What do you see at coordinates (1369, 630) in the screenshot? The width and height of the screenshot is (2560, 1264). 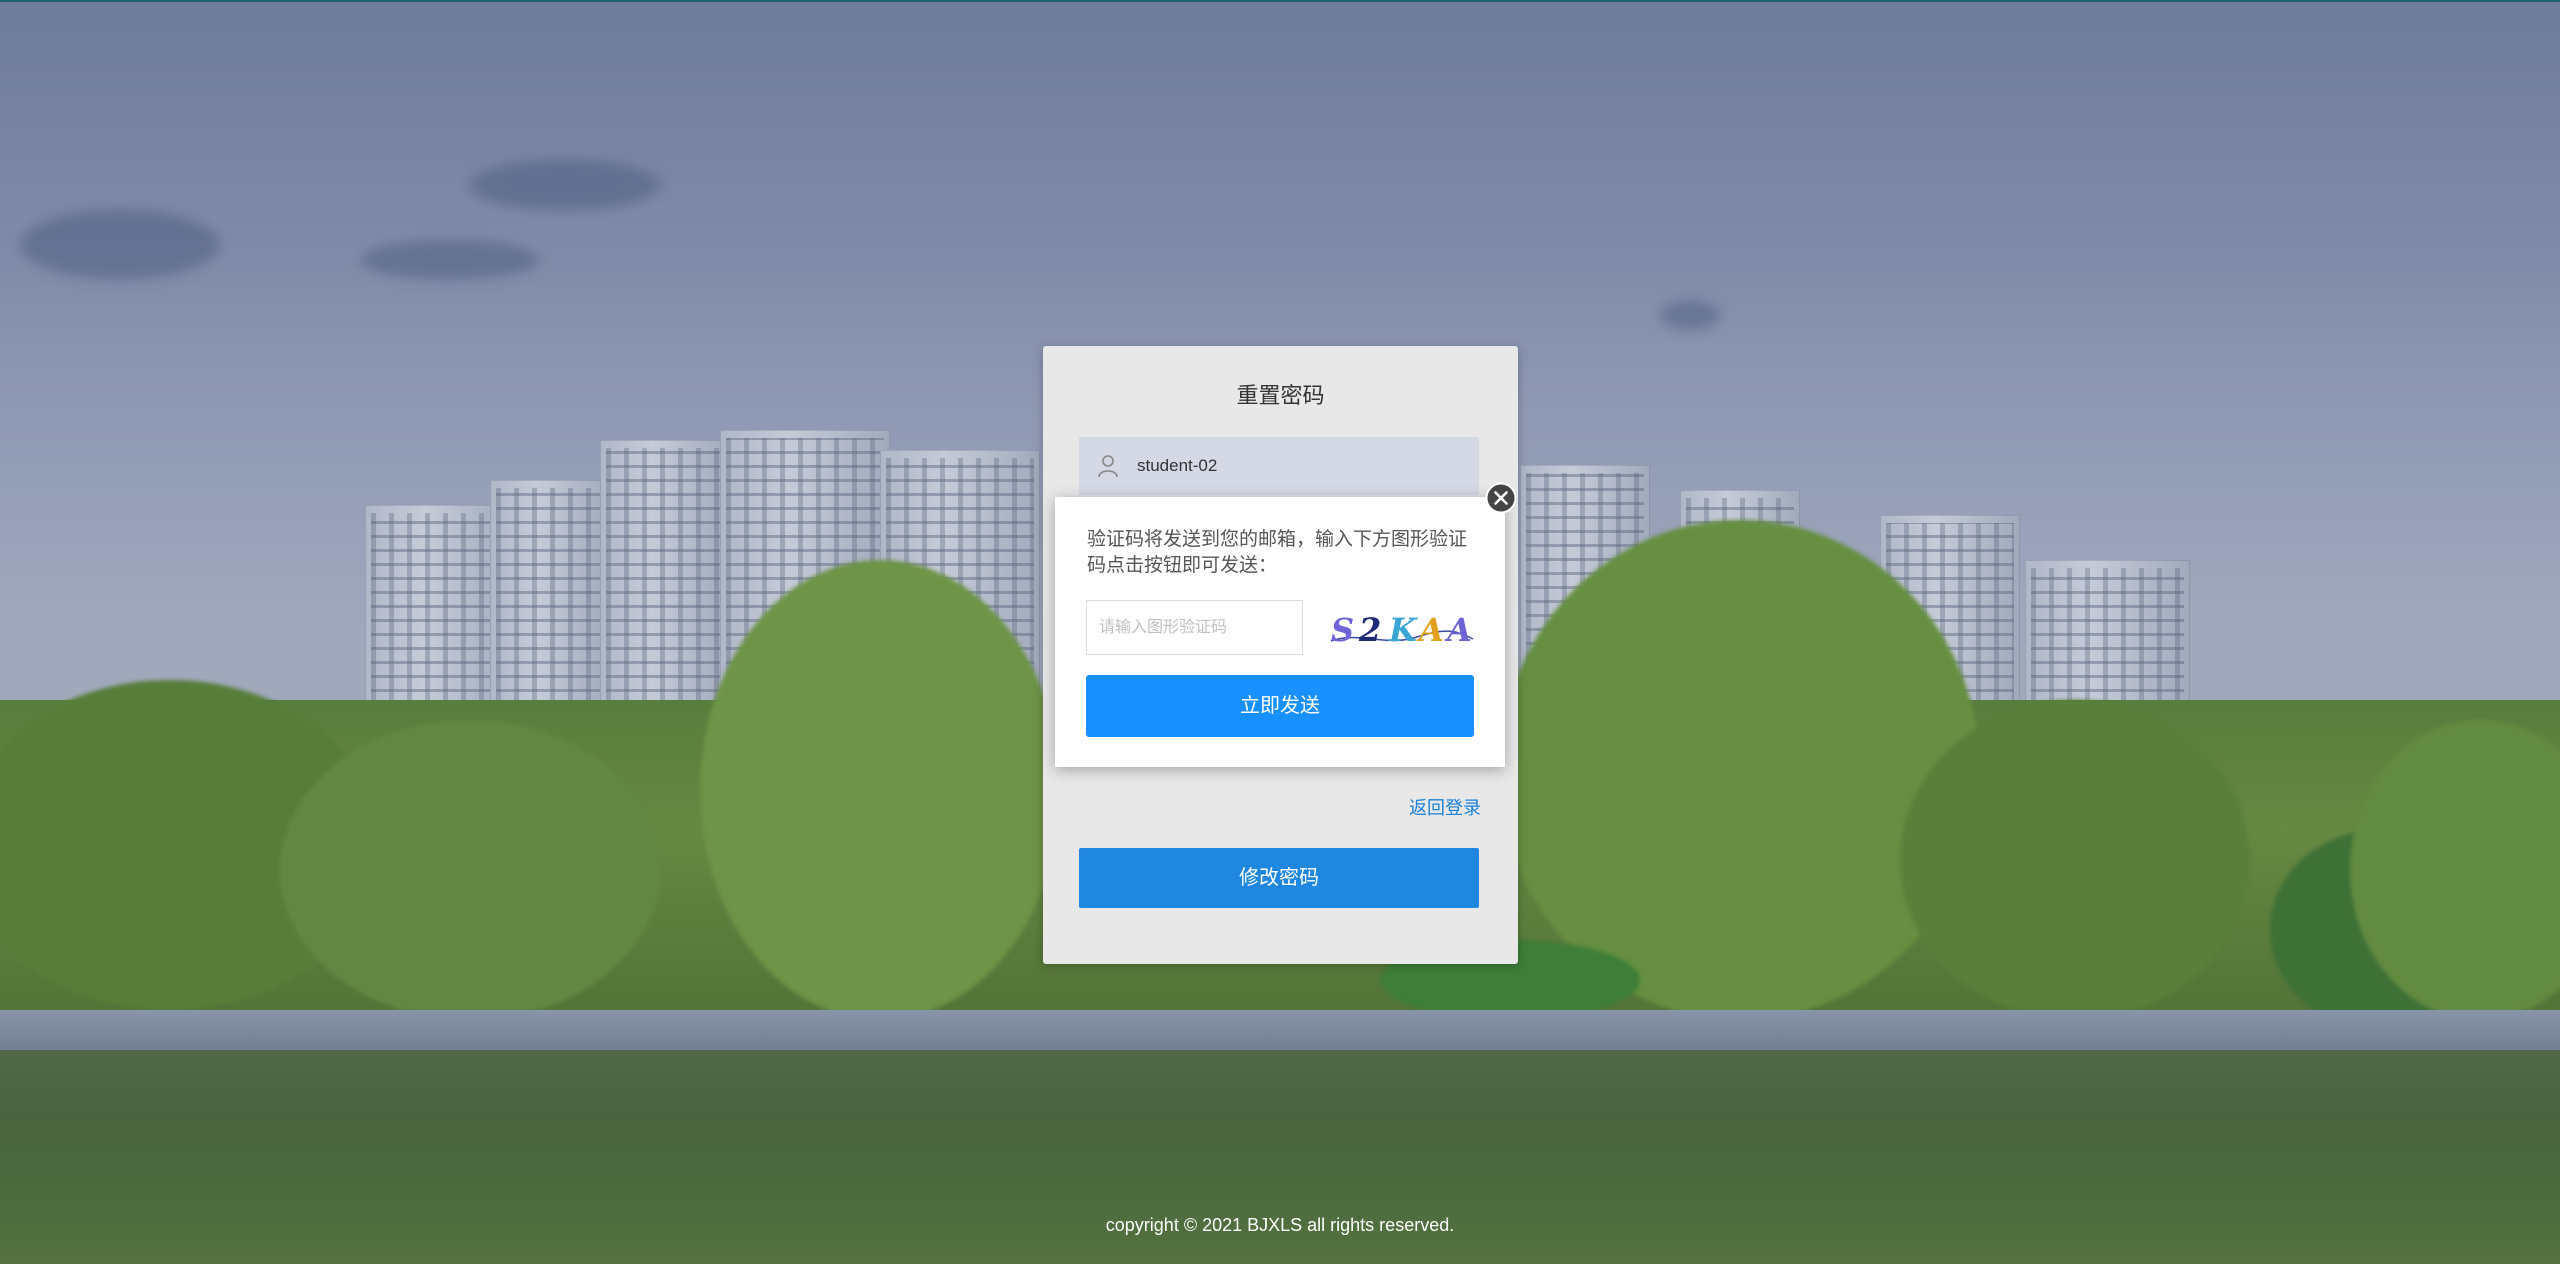 I see `captcha-char: 2` at bounding box center [1369, 630].